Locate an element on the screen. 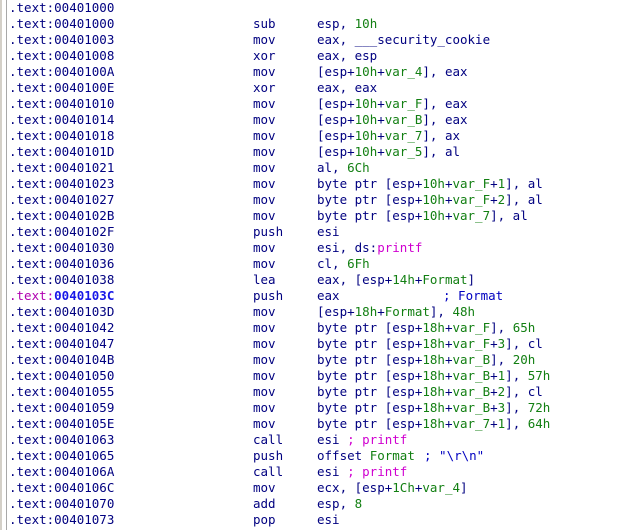 The width and height of the screenshot is (632, 530). line-operands: ecx, [esp+1Ch+var_4] is located at coordinates (392, 488).